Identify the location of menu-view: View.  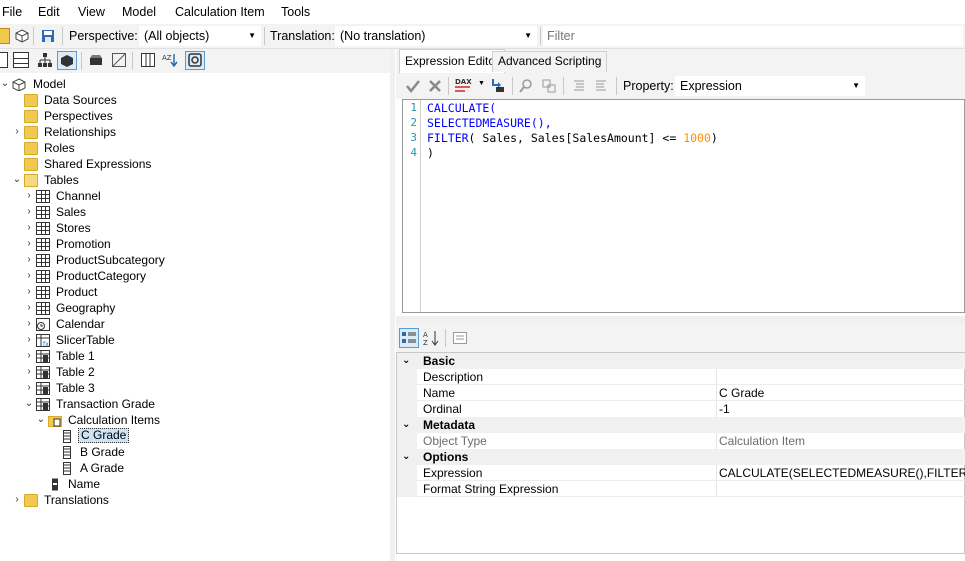
(91, 12).